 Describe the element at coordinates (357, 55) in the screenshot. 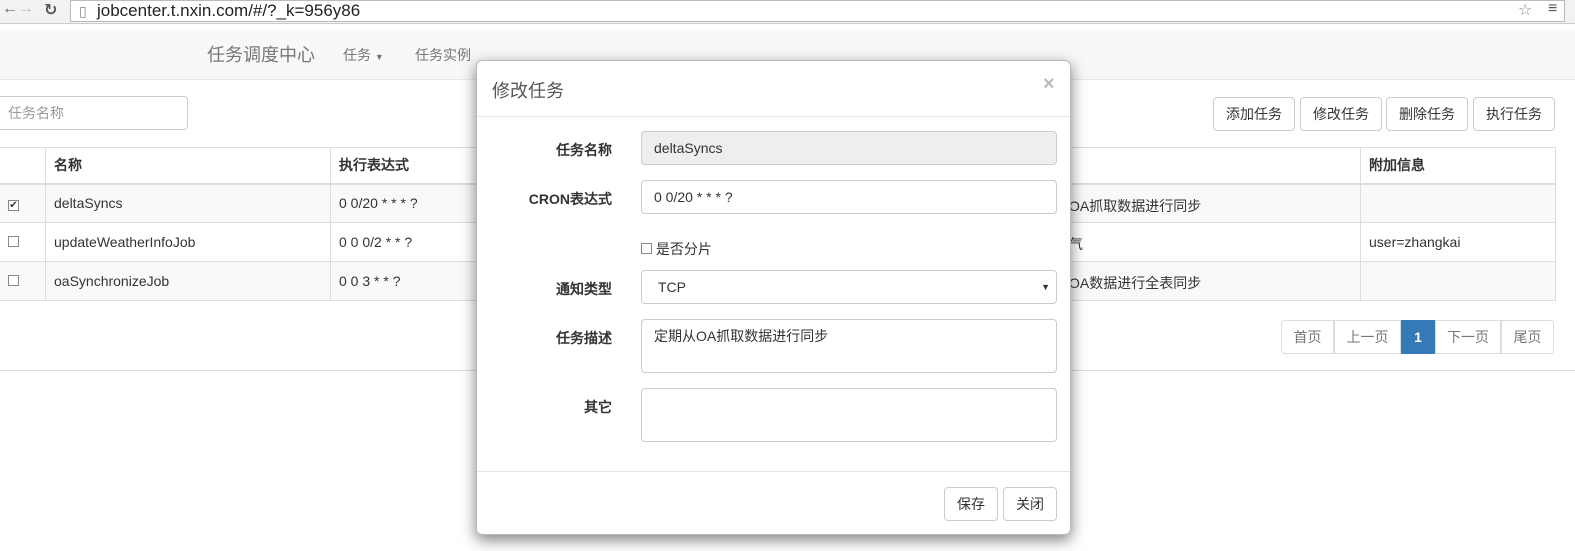

I see `nav-tasks-label: 任务` at that location.